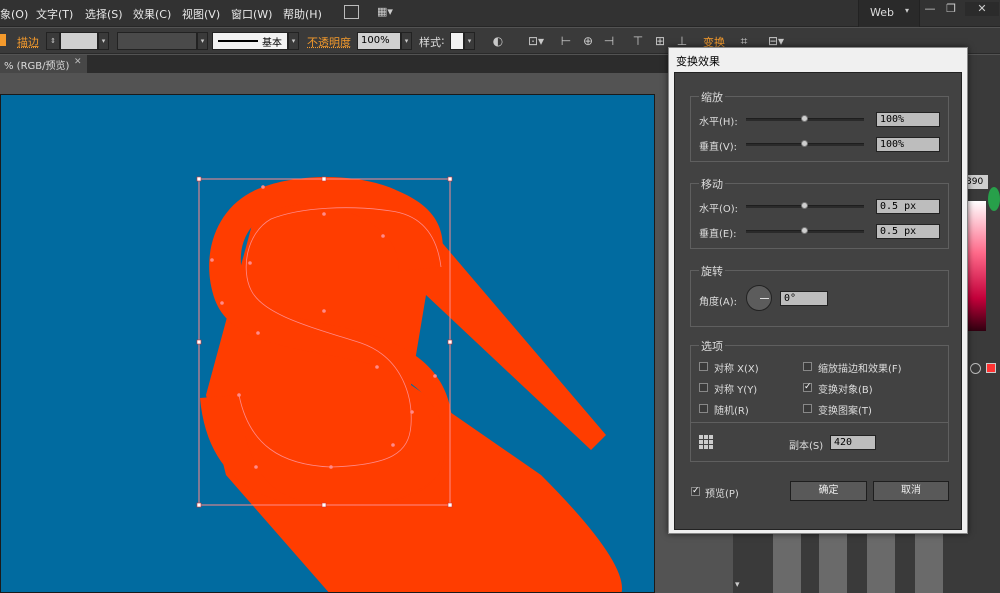 Image resolution: width=1000 pixels, height=593 pixels. I want to click on panel-circle-icon, so click(975, 368).